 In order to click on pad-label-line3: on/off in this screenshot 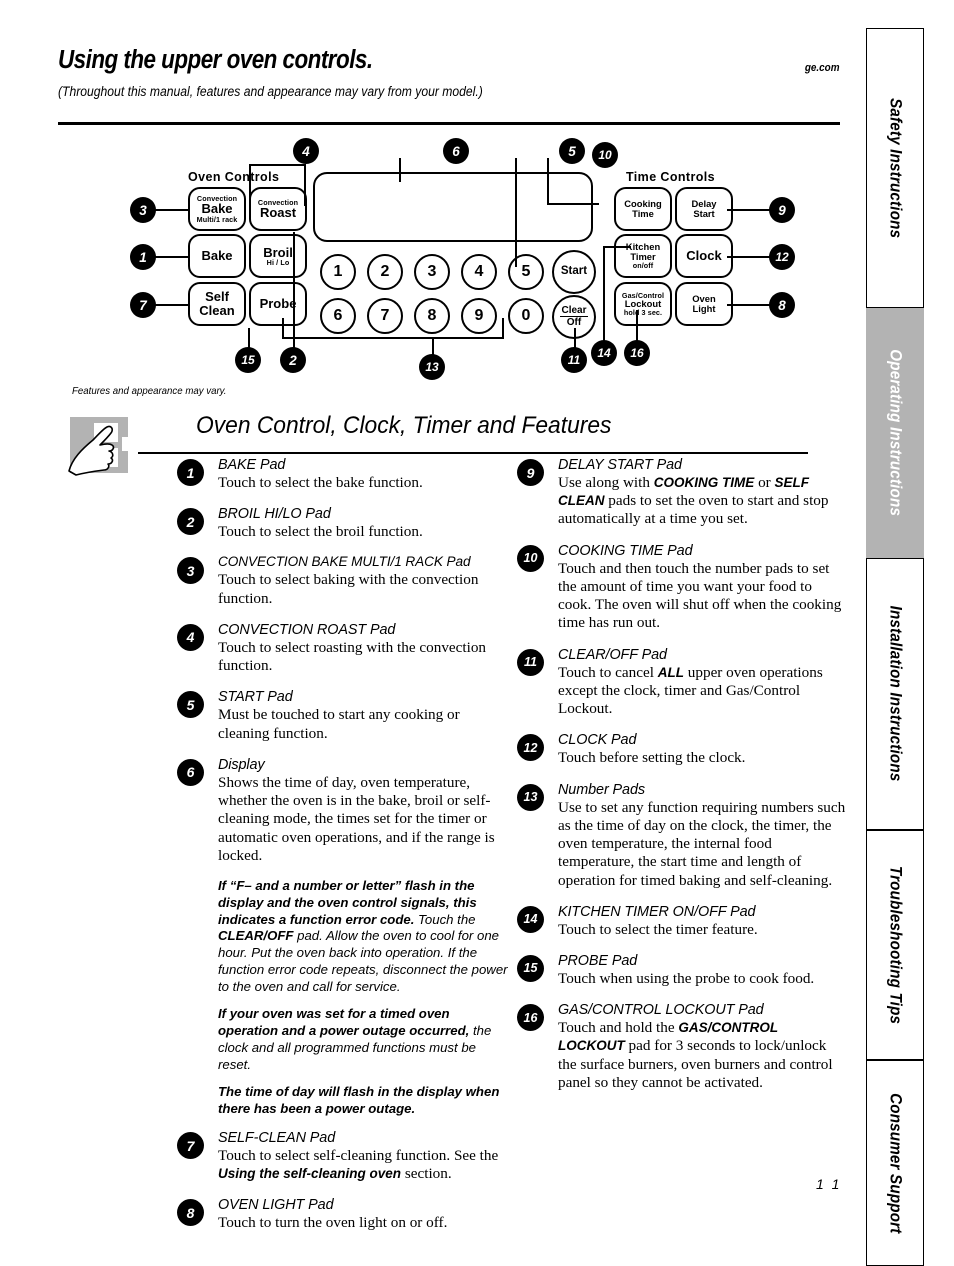, I will do `click(643, 266)`.